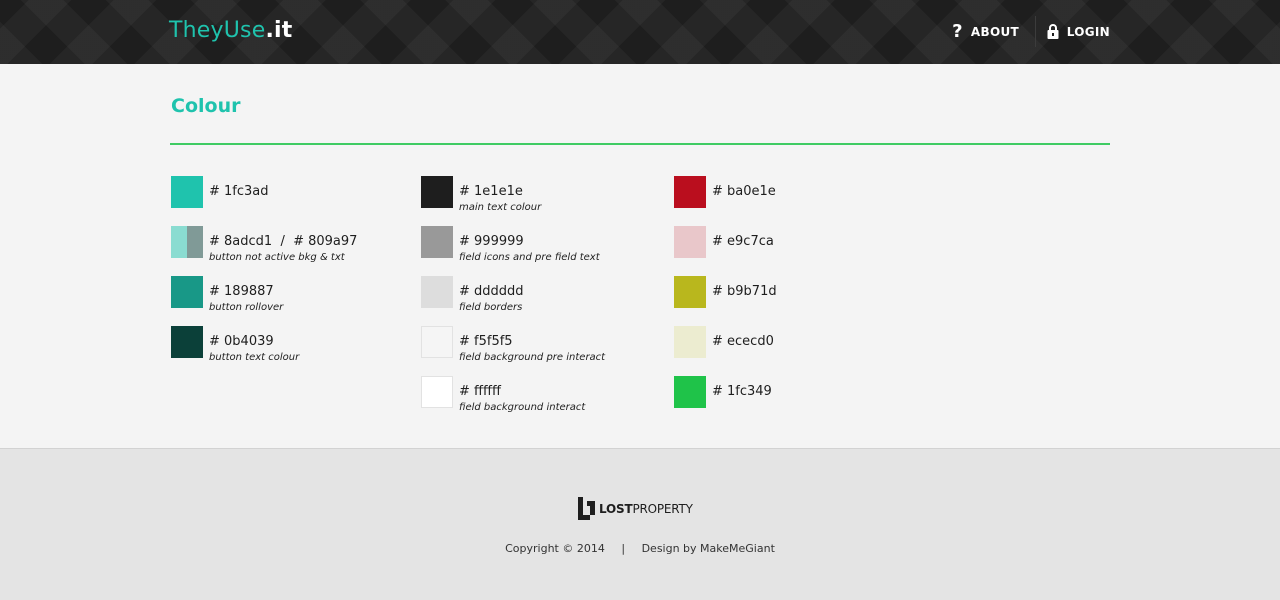 Image resolution: width=1280 pixels, height=600 pixels. Describe the element at coordinates (640, 144) in the screenshot. I see `title-divider` at that location.